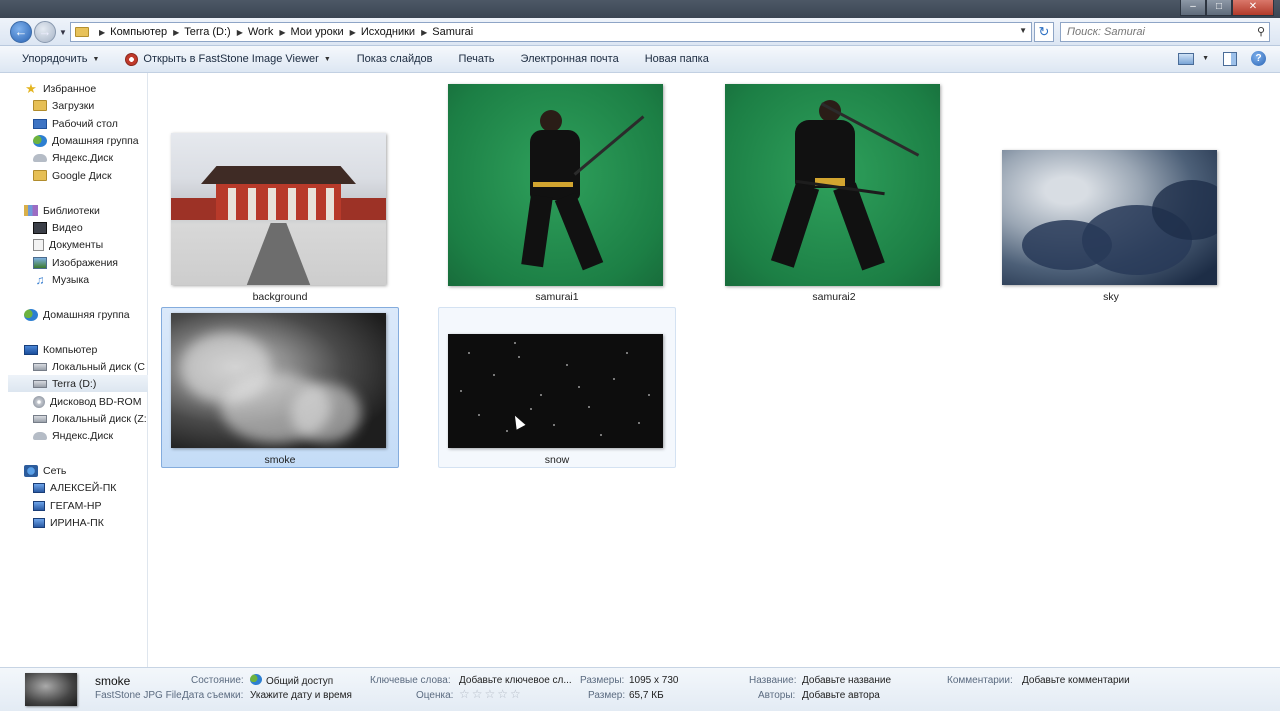 The image size is (1280, 711). What do you see at coordinates (1258, 58) in the screenshot?
I see `help-icon: ?` at bounding box center [1258, 58].